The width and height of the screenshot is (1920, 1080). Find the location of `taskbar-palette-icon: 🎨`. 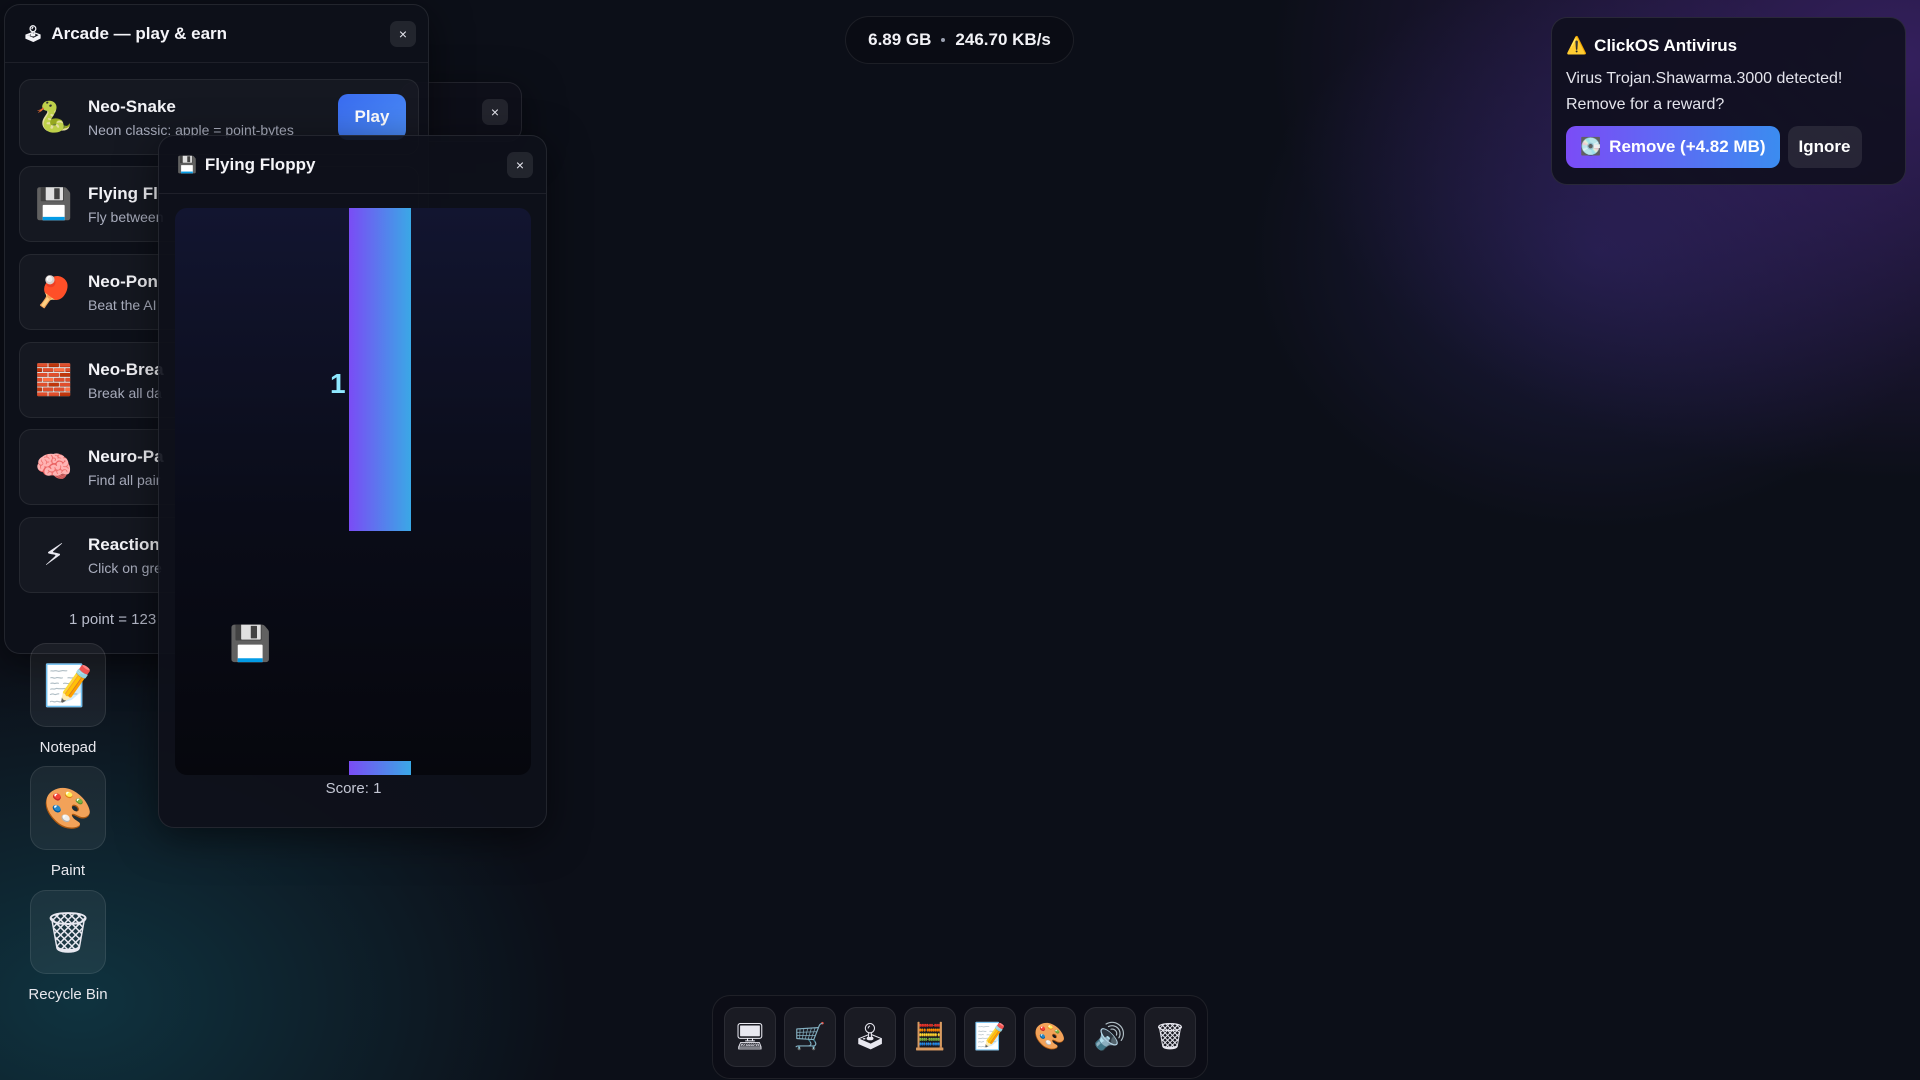

taskbar-palette-icon: 🎨 is located at coordinates (1050, 1037).